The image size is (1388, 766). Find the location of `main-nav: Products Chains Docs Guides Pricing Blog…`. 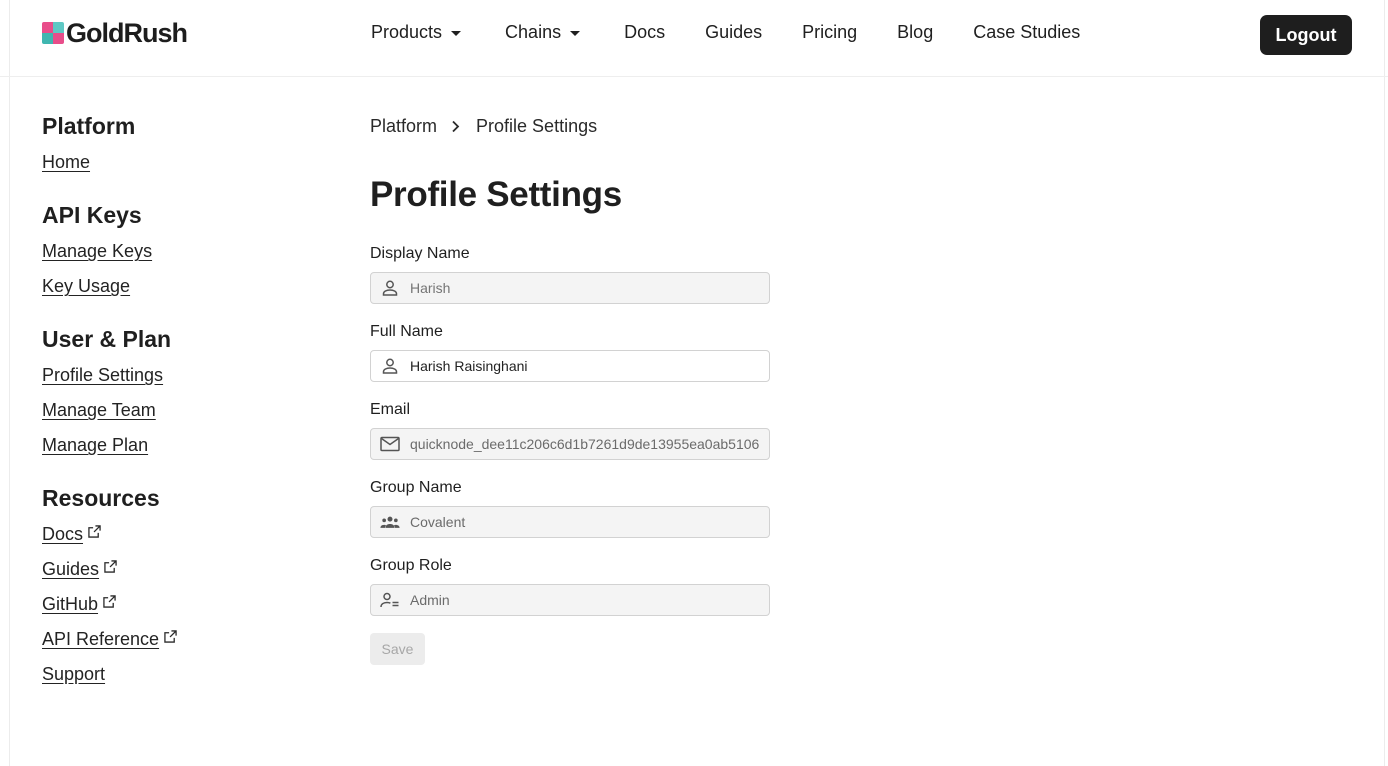

main-nav: Products Chains Docs Guides Pricing Blog… is located at coordinates (745, 32).